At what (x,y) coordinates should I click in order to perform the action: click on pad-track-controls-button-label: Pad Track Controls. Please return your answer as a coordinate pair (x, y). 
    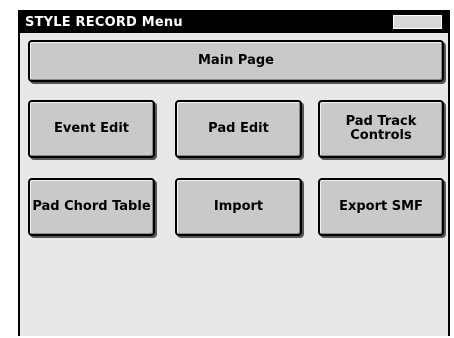
    Looking at the image, I should click on (381, 128).